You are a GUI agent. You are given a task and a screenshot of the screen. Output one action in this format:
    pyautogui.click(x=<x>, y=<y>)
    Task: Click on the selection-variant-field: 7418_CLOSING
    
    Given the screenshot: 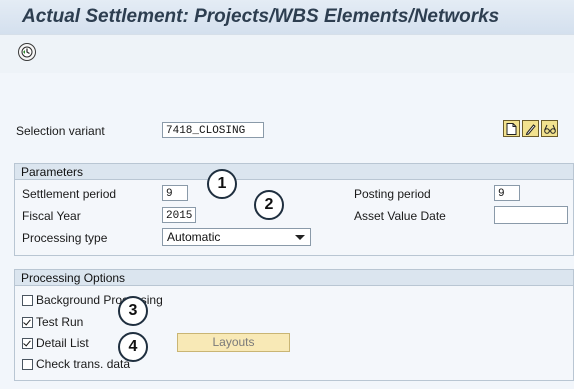 What is the action you would take?
    pyautogui.click(x=213, y=130)
    